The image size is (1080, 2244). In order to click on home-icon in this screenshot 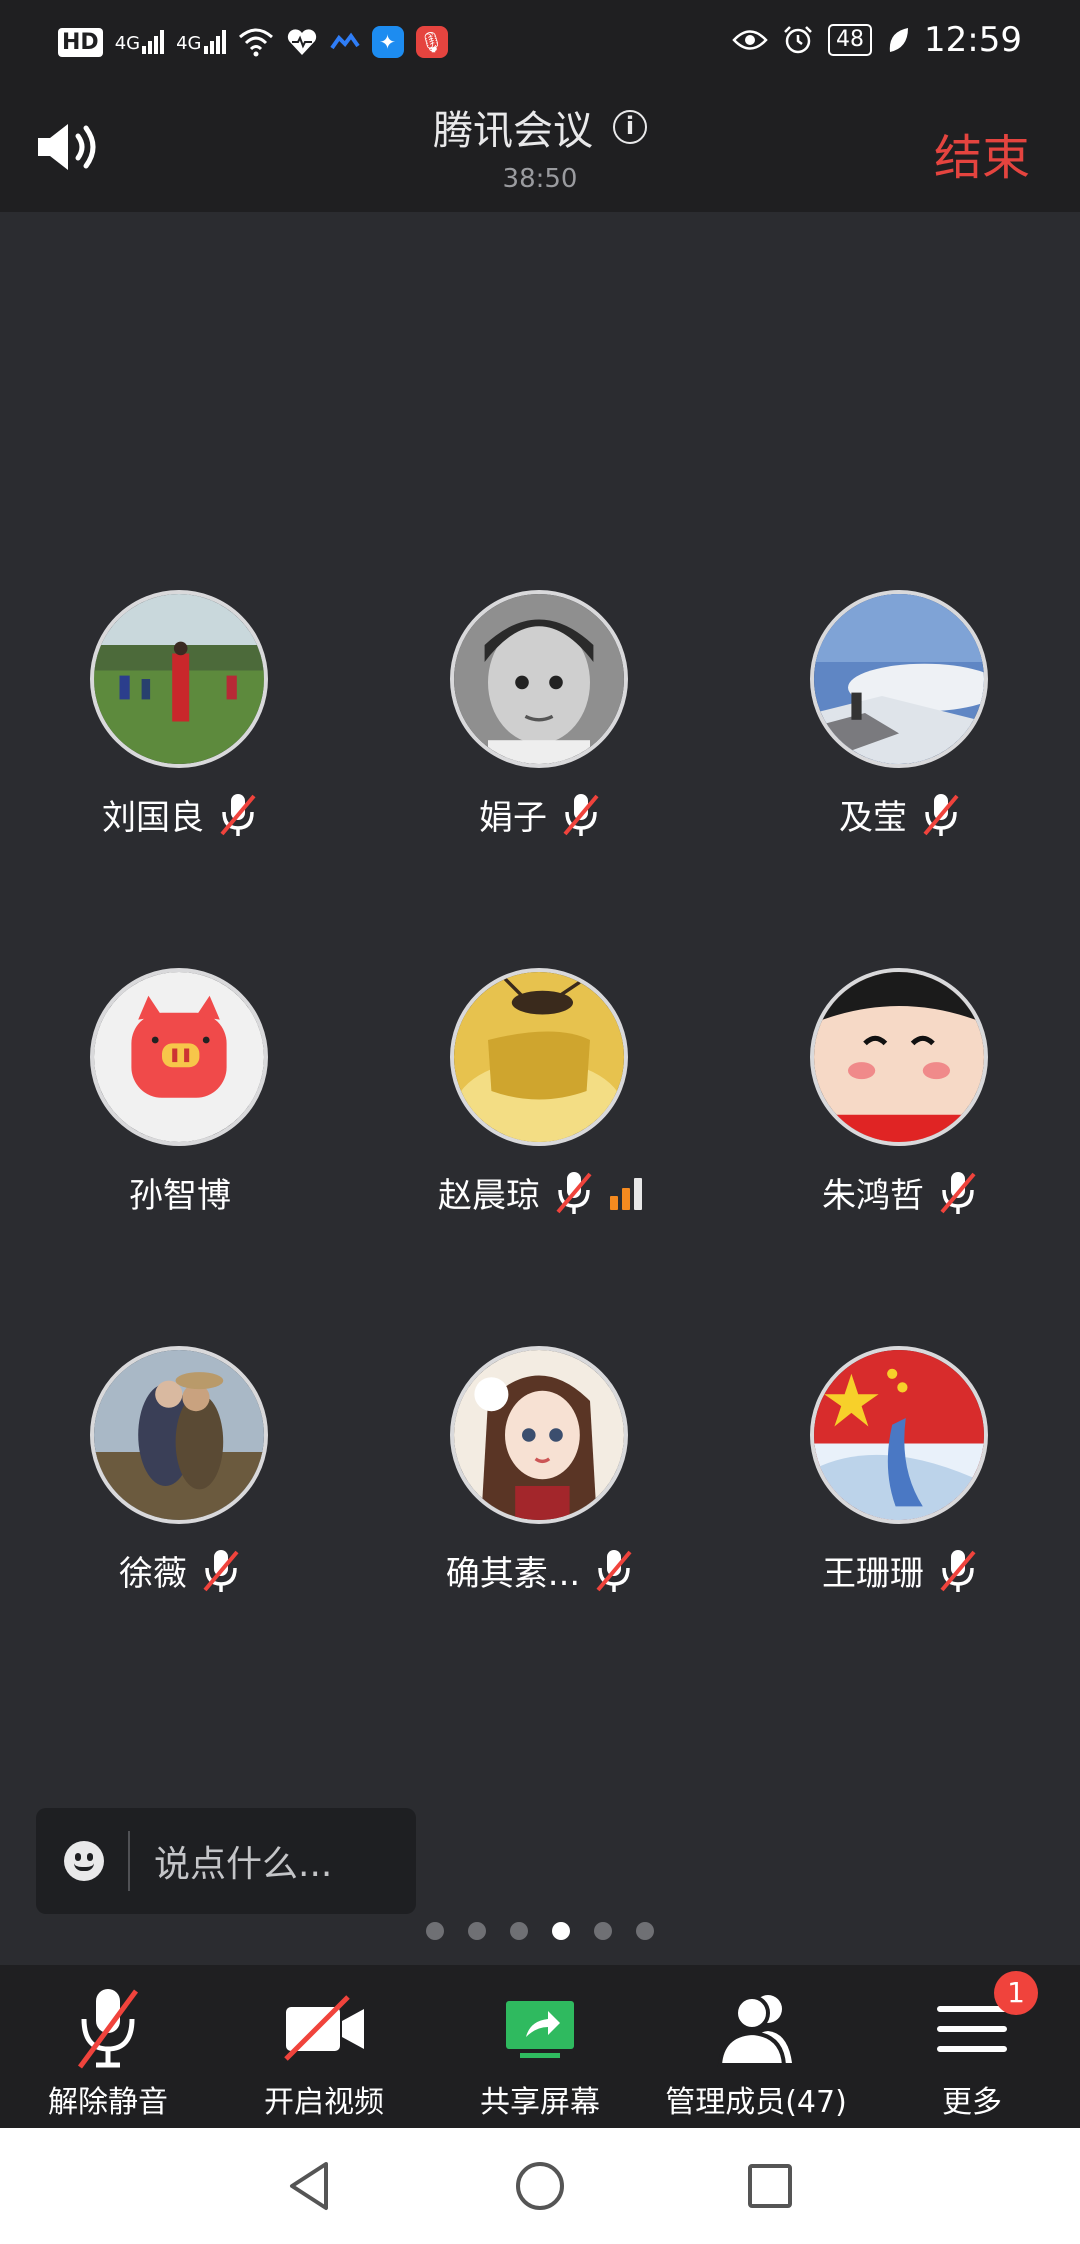, I will do `click(540, 2186)`.